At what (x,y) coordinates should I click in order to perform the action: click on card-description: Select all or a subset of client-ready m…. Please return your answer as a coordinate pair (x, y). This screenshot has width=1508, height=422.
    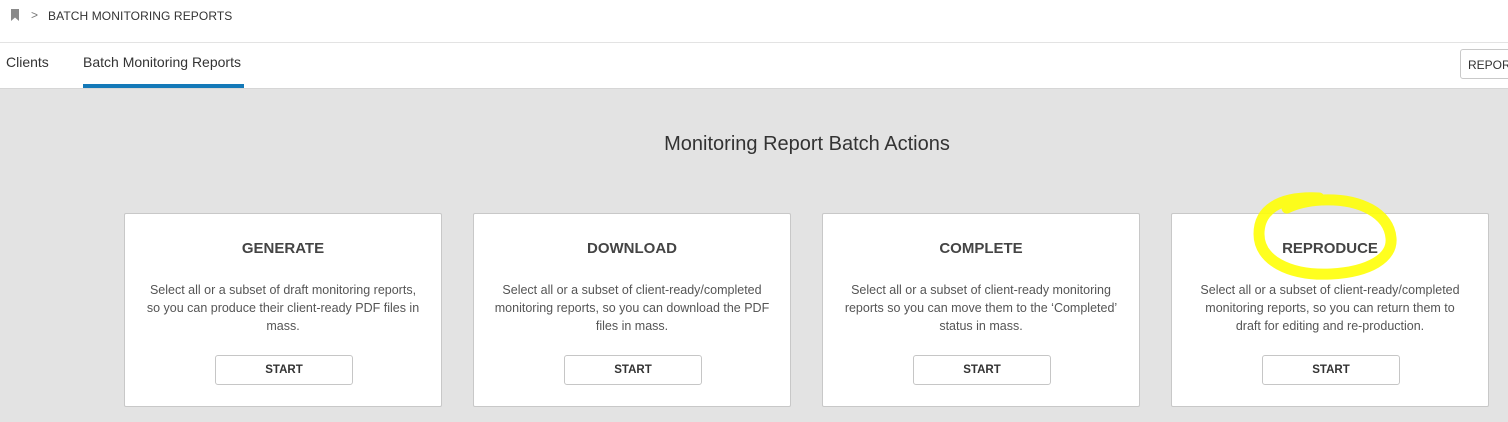
    Looking at the image, I should click on (981, 308).